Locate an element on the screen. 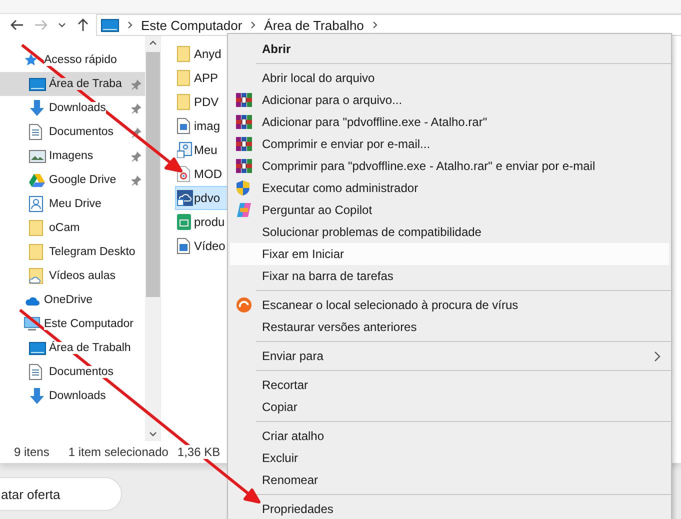 The height and width of the screenshot is (519, 681). breadcrumb: Este Computador is located at coordinates (191, 25).